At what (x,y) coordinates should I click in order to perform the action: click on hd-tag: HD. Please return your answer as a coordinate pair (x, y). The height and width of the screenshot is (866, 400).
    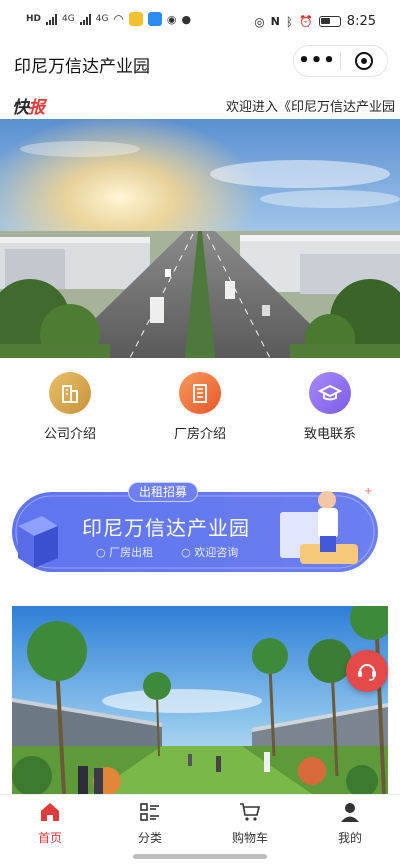
    Looking at the image, I should click on (34, 19).